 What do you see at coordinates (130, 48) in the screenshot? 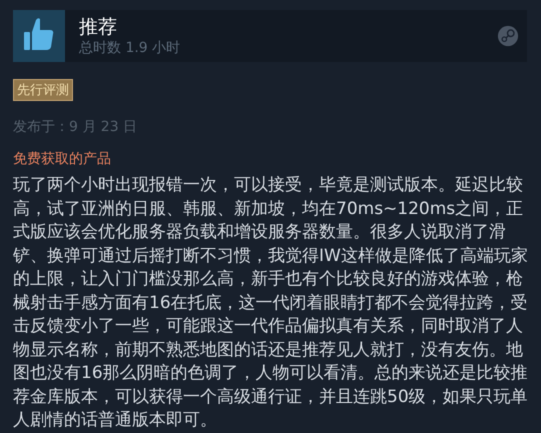
I see `playtime-text: 总时数 1.9 小时` at bounding box center [130, 48].